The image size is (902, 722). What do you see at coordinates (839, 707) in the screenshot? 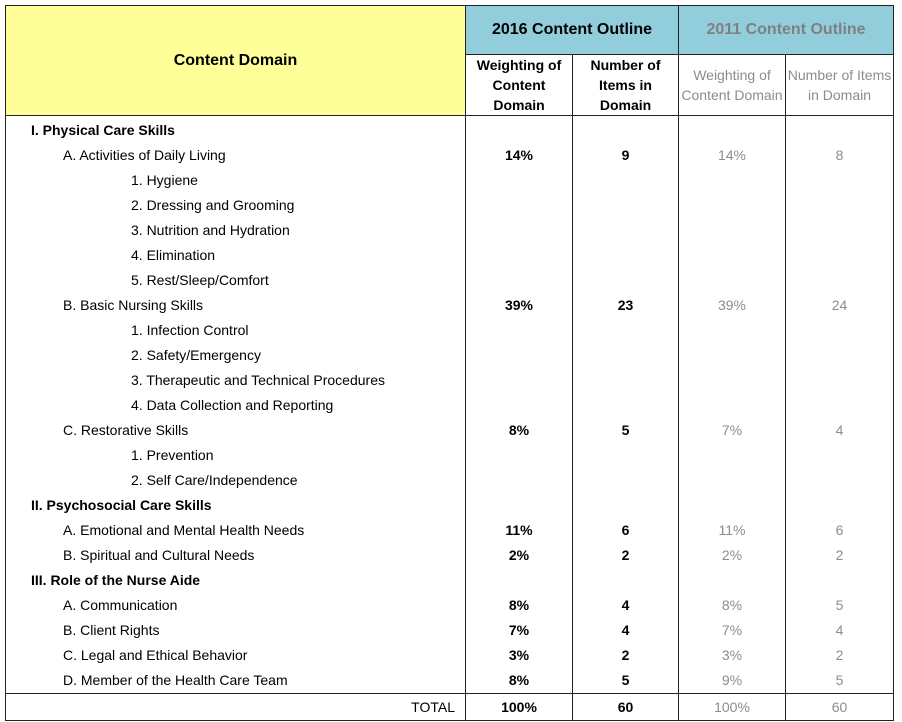
I see `total-items-2011: 60` at bounding box center [839, 707].